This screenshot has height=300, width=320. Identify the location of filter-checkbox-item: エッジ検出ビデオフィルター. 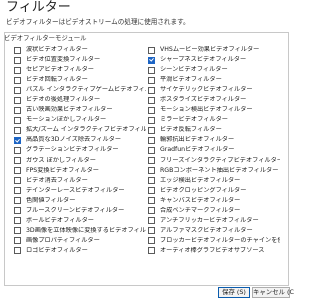
(214, 181).